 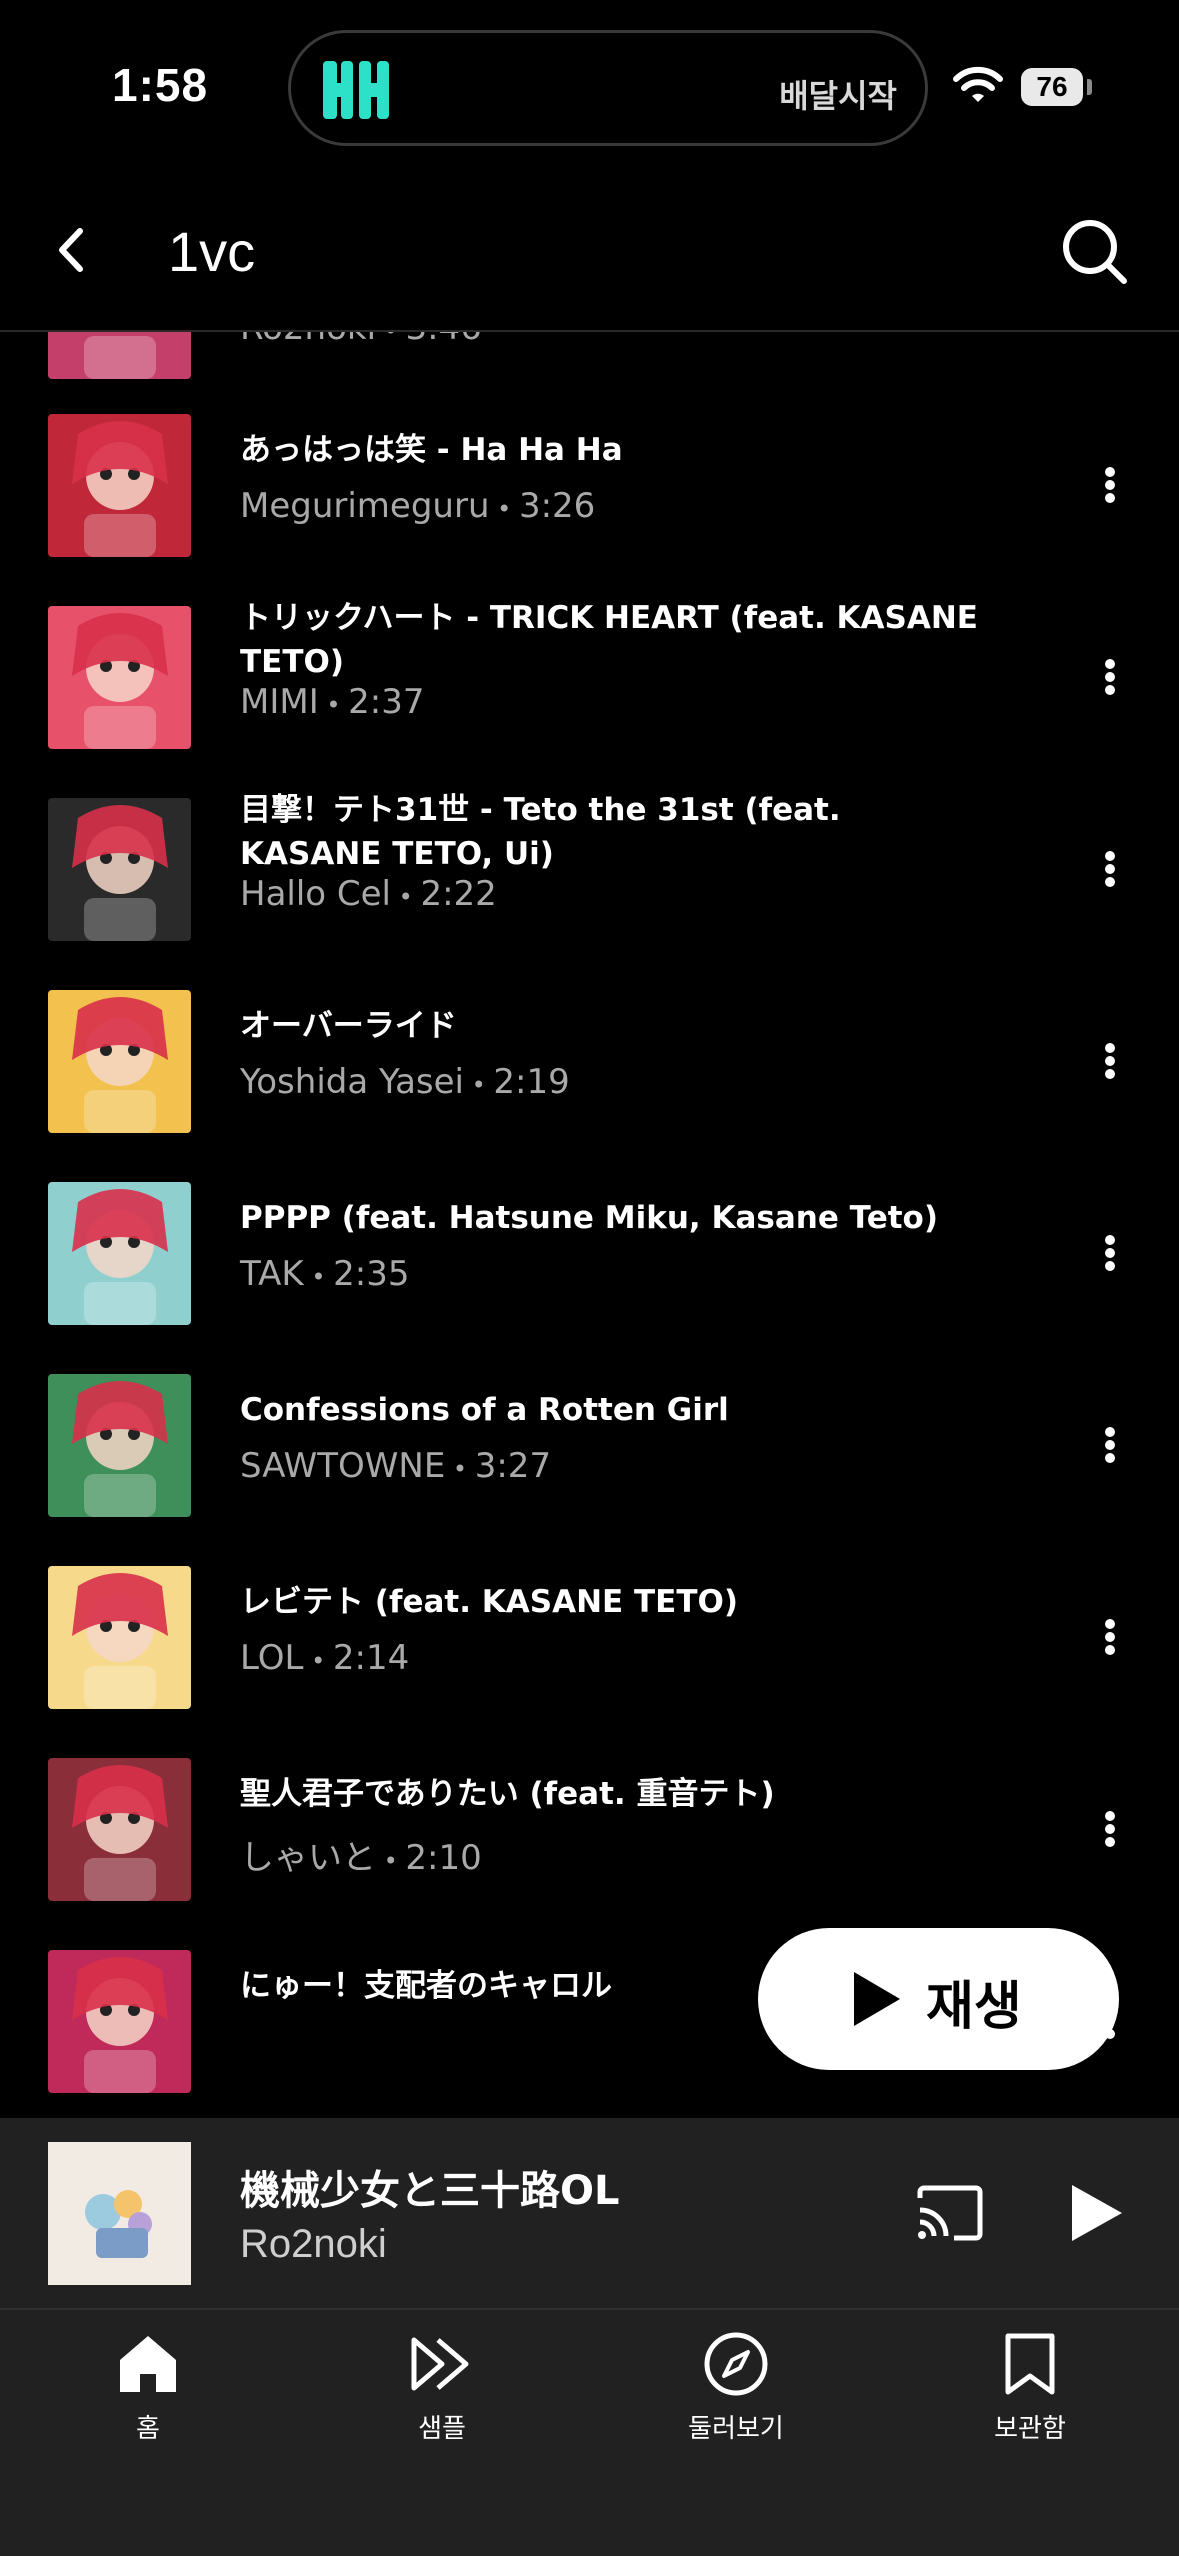 I want to click on song-meta: SAWTOWNE • 3:27, so click(x=395, y=1466).